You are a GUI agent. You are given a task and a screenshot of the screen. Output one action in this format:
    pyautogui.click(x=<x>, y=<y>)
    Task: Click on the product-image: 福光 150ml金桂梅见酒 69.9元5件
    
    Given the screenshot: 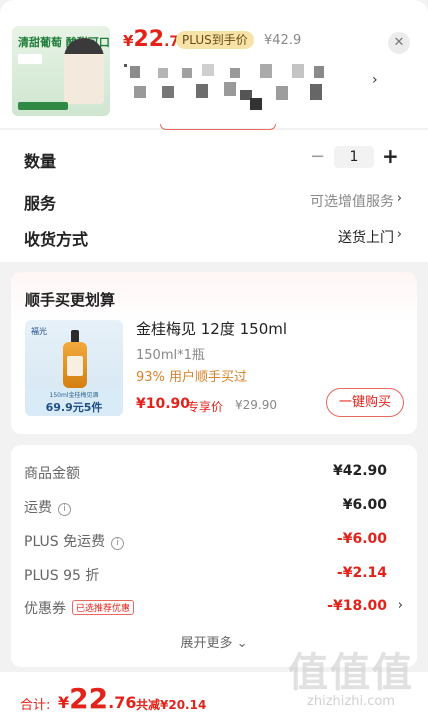 What is the action you would take?
    pyautogui.click(x=74, y=368)
    